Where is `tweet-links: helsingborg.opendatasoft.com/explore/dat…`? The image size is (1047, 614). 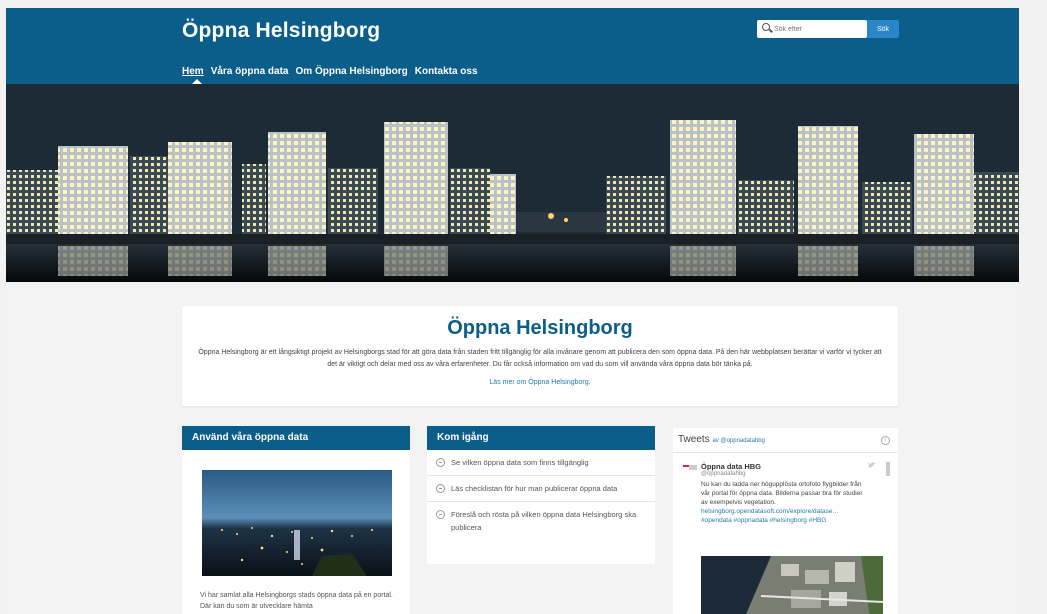
tweet-links: helsingborg.opendatasoft.com/explore/dat… is located at coordinates (770, 516).